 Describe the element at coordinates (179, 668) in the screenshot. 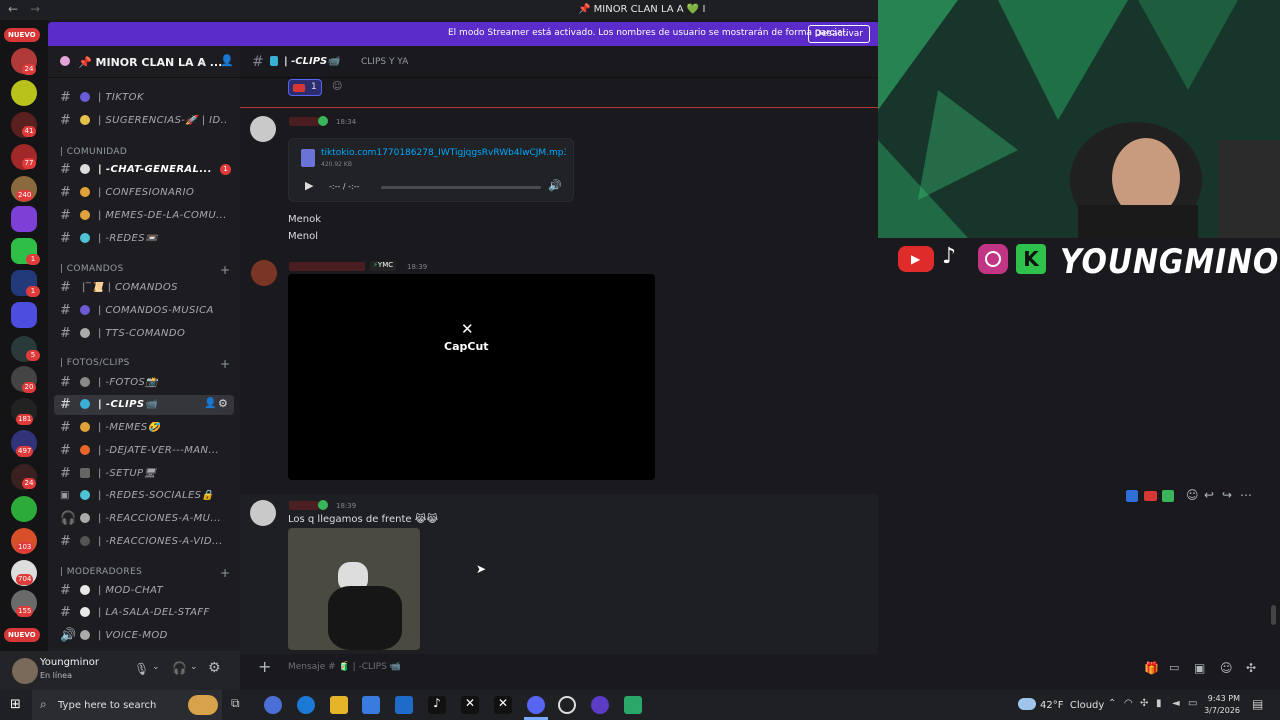

I see `headphones-icon: 🎧` at that location.